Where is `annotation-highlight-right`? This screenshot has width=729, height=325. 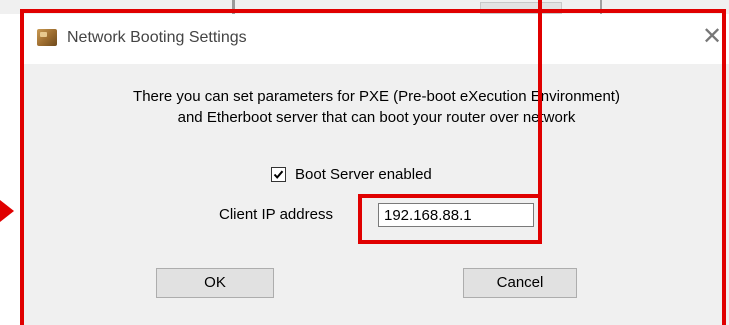 annotation-highlight-right is located at coordinates (540, 219).